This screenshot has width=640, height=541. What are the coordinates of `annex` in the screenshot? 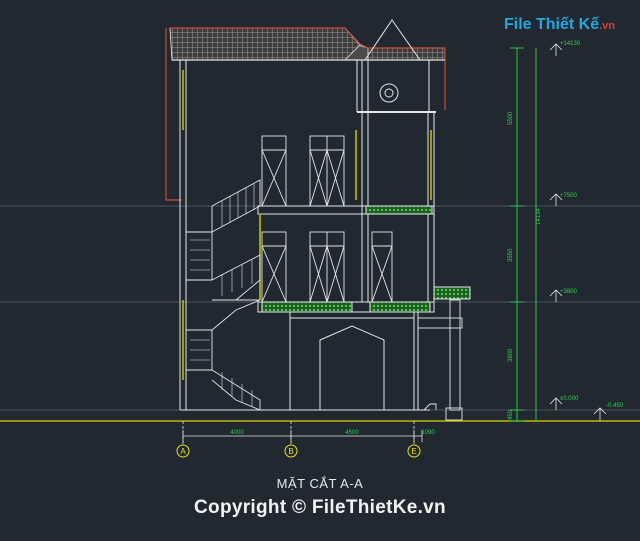 It's located at (440, 360).